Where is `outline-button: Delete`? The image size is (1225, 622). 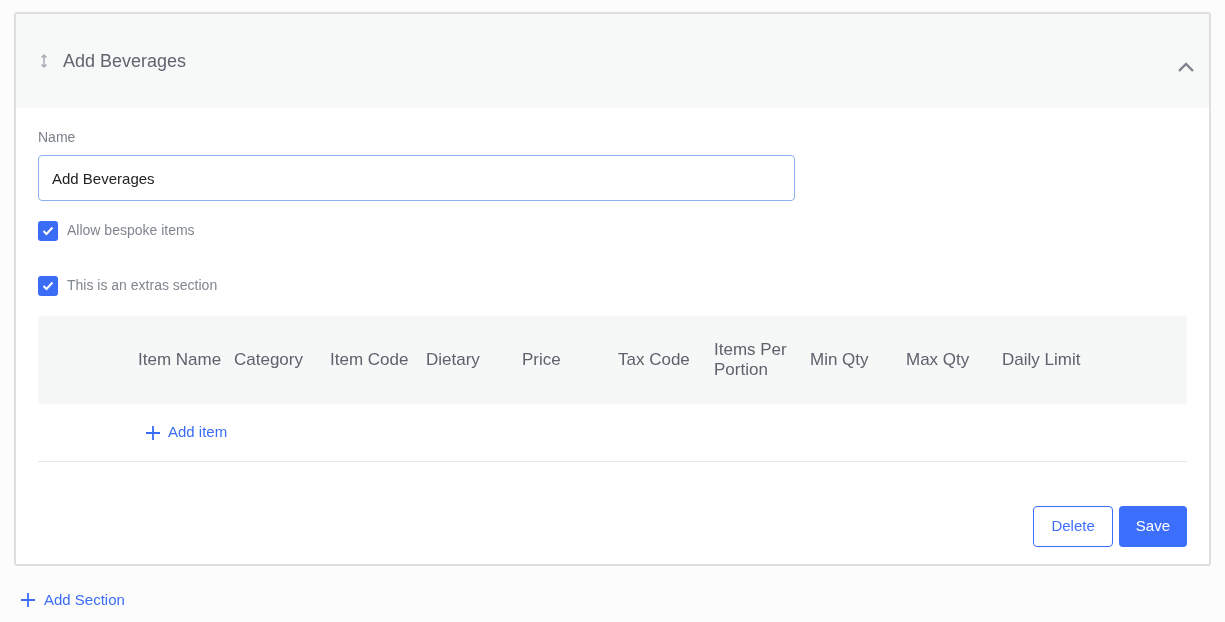 outline-button: Delete is located at coordinates (1073, 526).